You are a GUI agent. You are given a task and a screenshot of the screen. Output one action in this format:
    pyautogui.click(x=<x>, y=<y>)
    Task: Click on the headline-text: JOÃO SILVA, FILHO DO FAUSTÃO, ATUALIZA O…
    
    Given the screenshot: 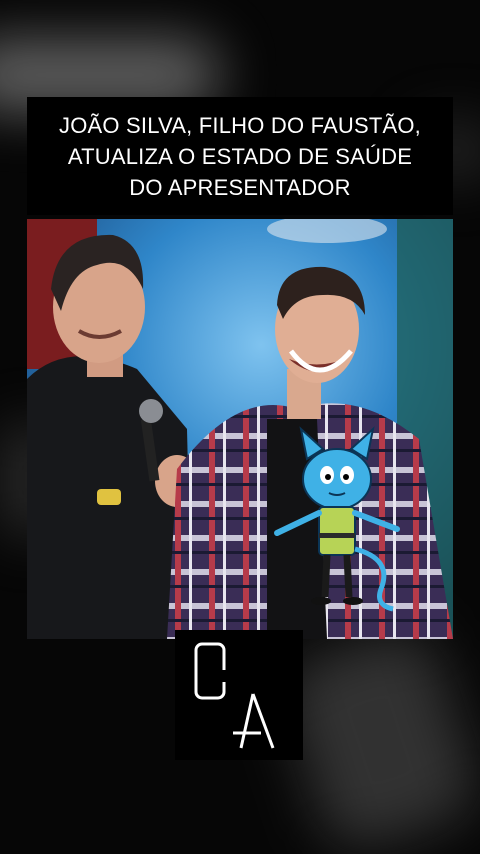 What is the action you would take?
    pyautogui.click(x=240, y=156)
    